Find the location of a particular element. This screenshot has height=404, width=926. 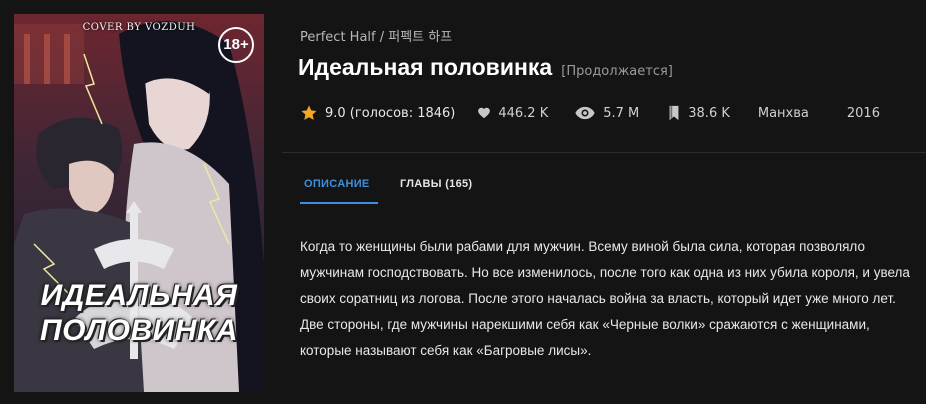

section-divider is located at coordinates (604, 152).